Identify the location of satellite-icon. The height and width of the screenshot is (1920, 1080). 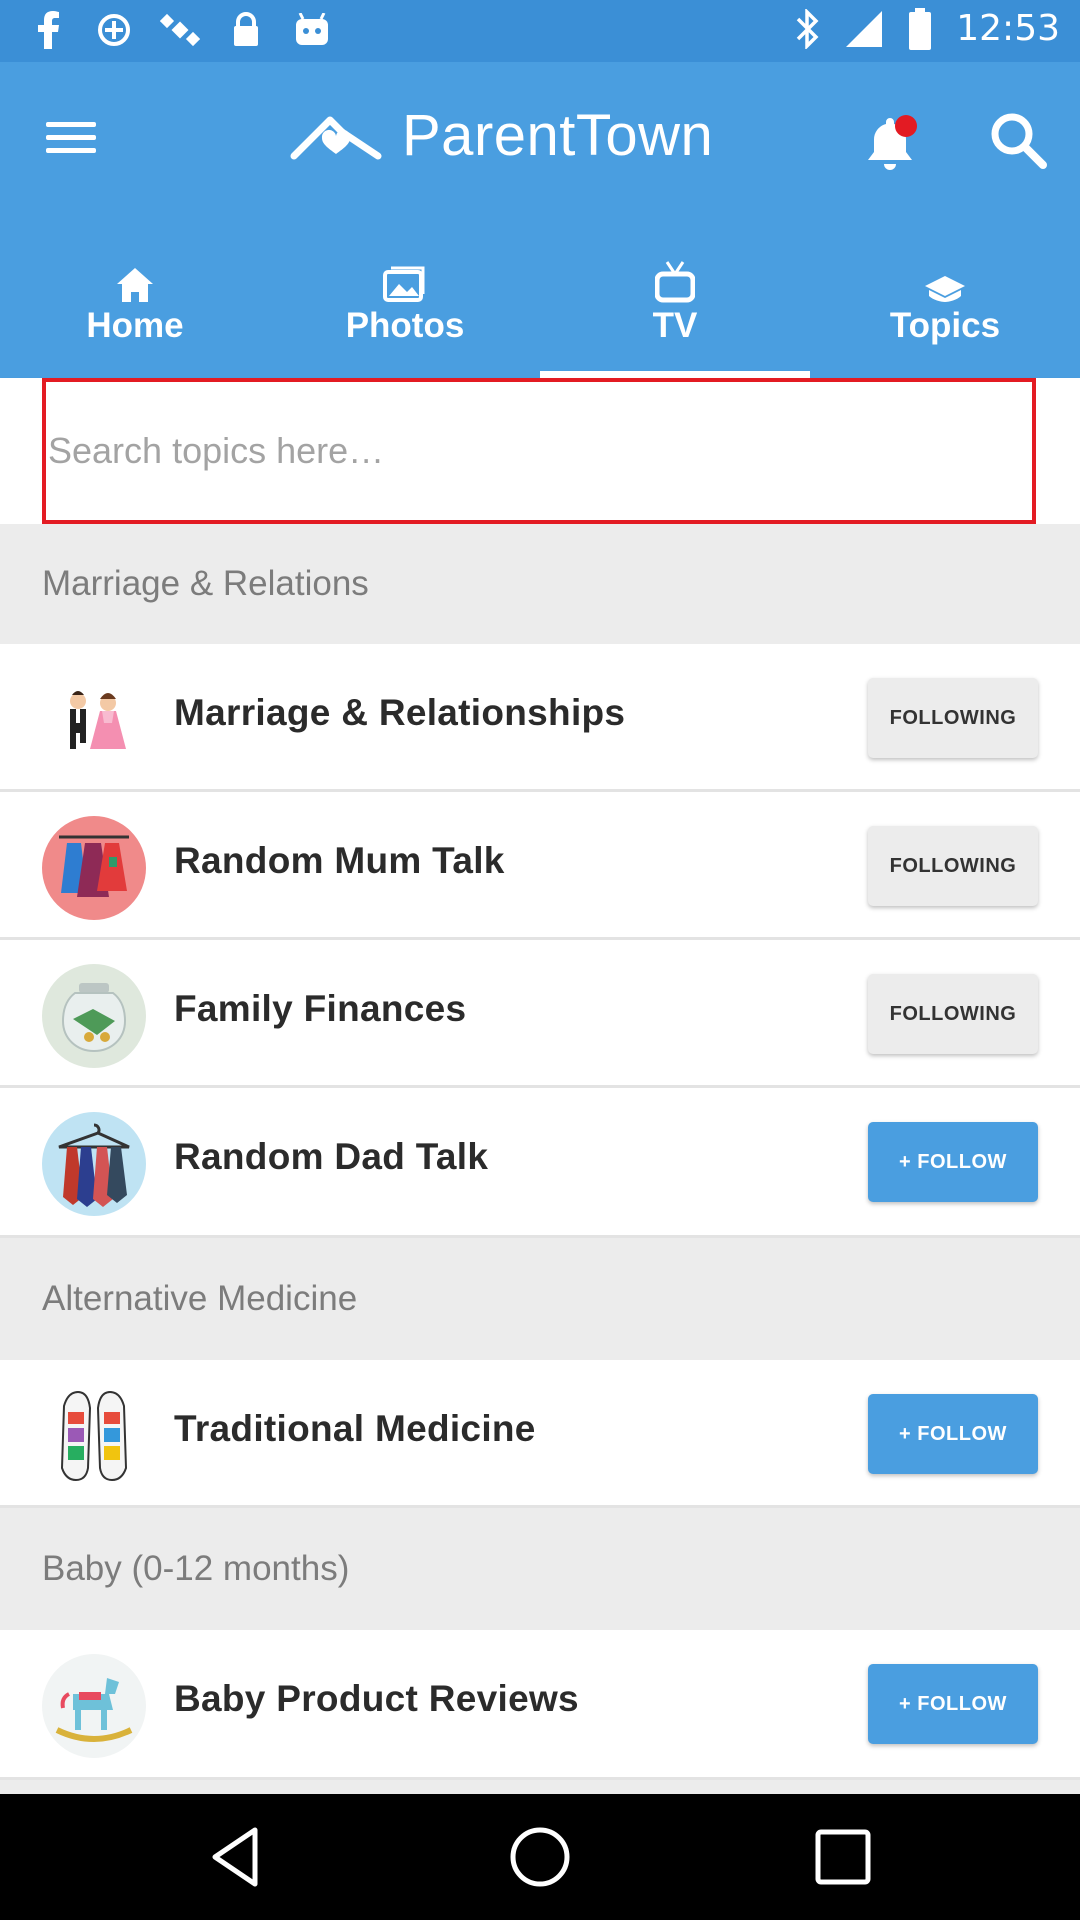
(180, 30).